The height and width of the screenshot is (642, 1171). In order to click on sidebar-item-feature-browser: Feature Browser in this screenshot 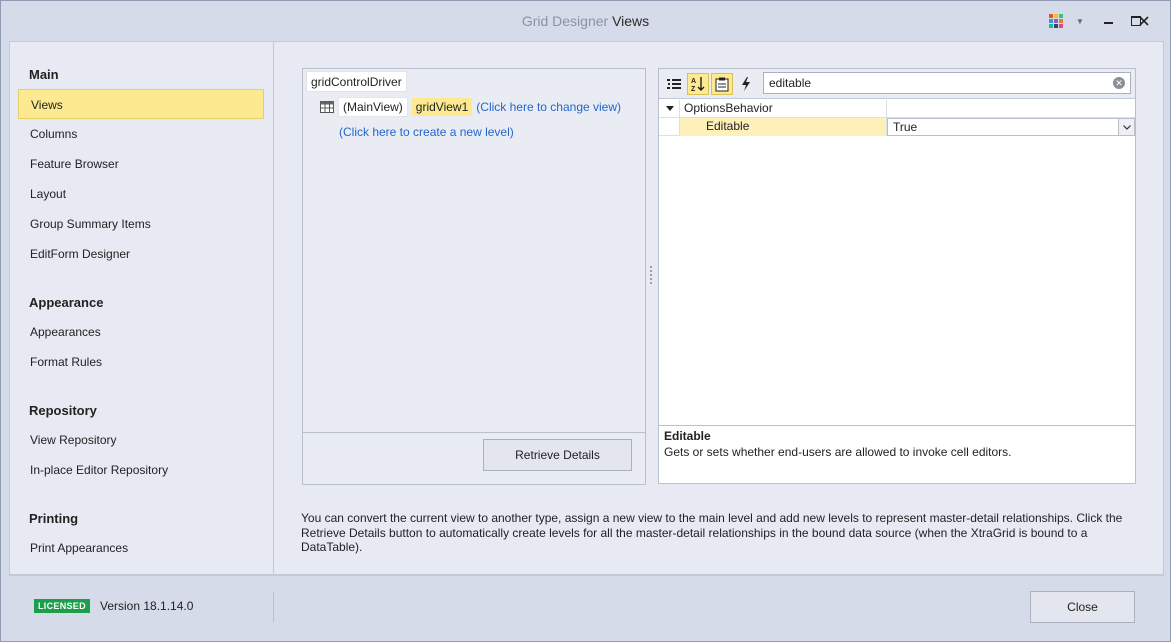, I will do `click(141, 164)`.